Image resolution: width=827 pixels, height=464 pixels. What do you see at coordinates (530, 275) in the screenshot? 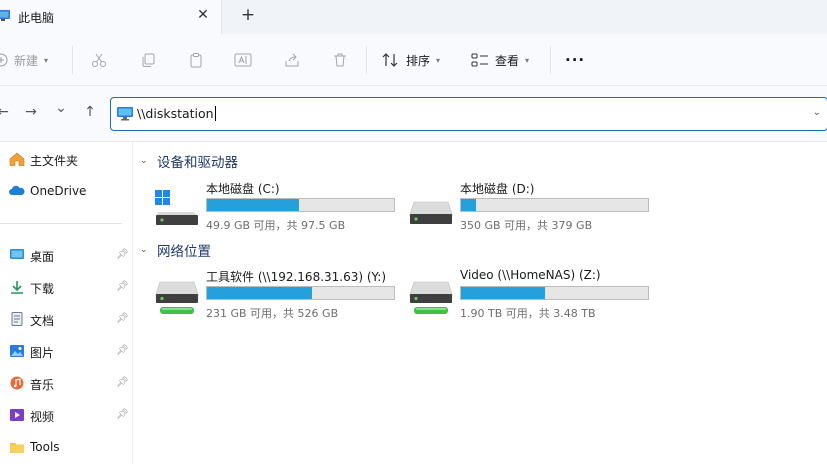
I see `drive-name: Video (\\HomeNAS) (Z:)` at bounding box center [530, 275].